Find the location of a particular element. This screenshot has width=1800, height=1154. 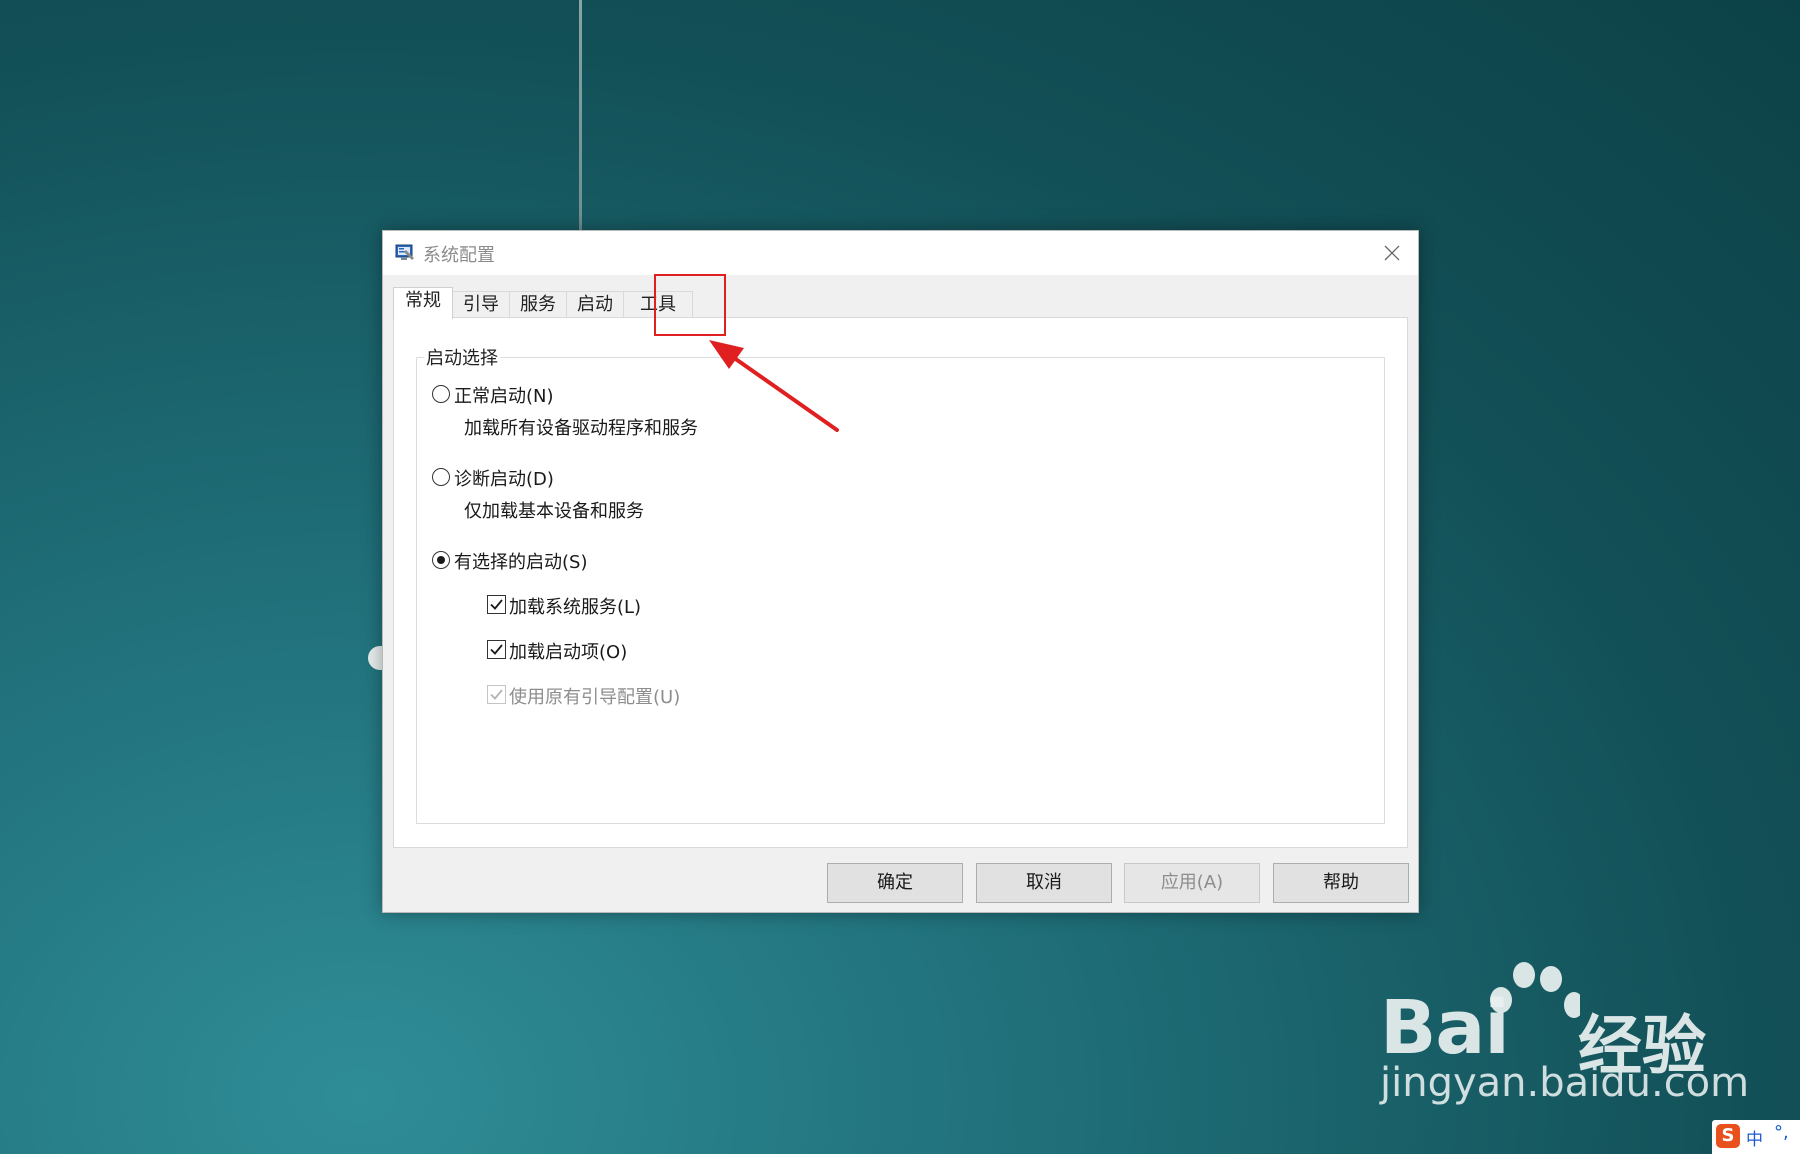

ok-button: 确定 is located at coordinates (895, 883).